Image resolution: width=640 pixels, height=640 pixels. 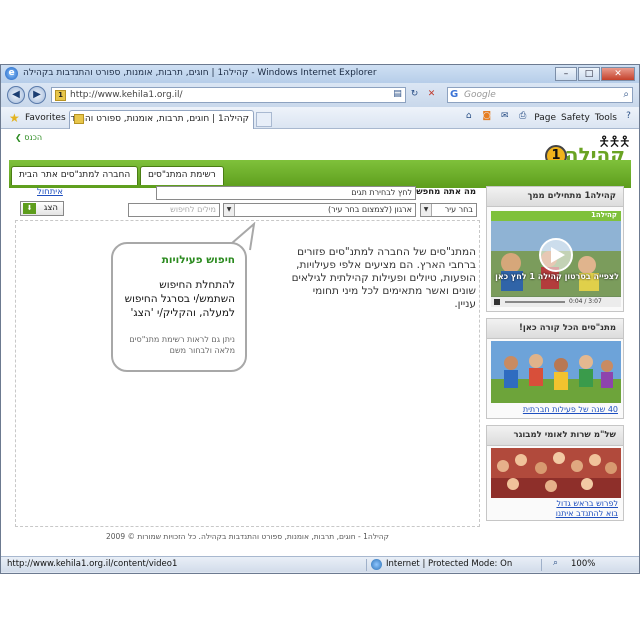 I want to click on volunteer-link-2: בוא להתנדב איתנו, so click(x=587, y=513).